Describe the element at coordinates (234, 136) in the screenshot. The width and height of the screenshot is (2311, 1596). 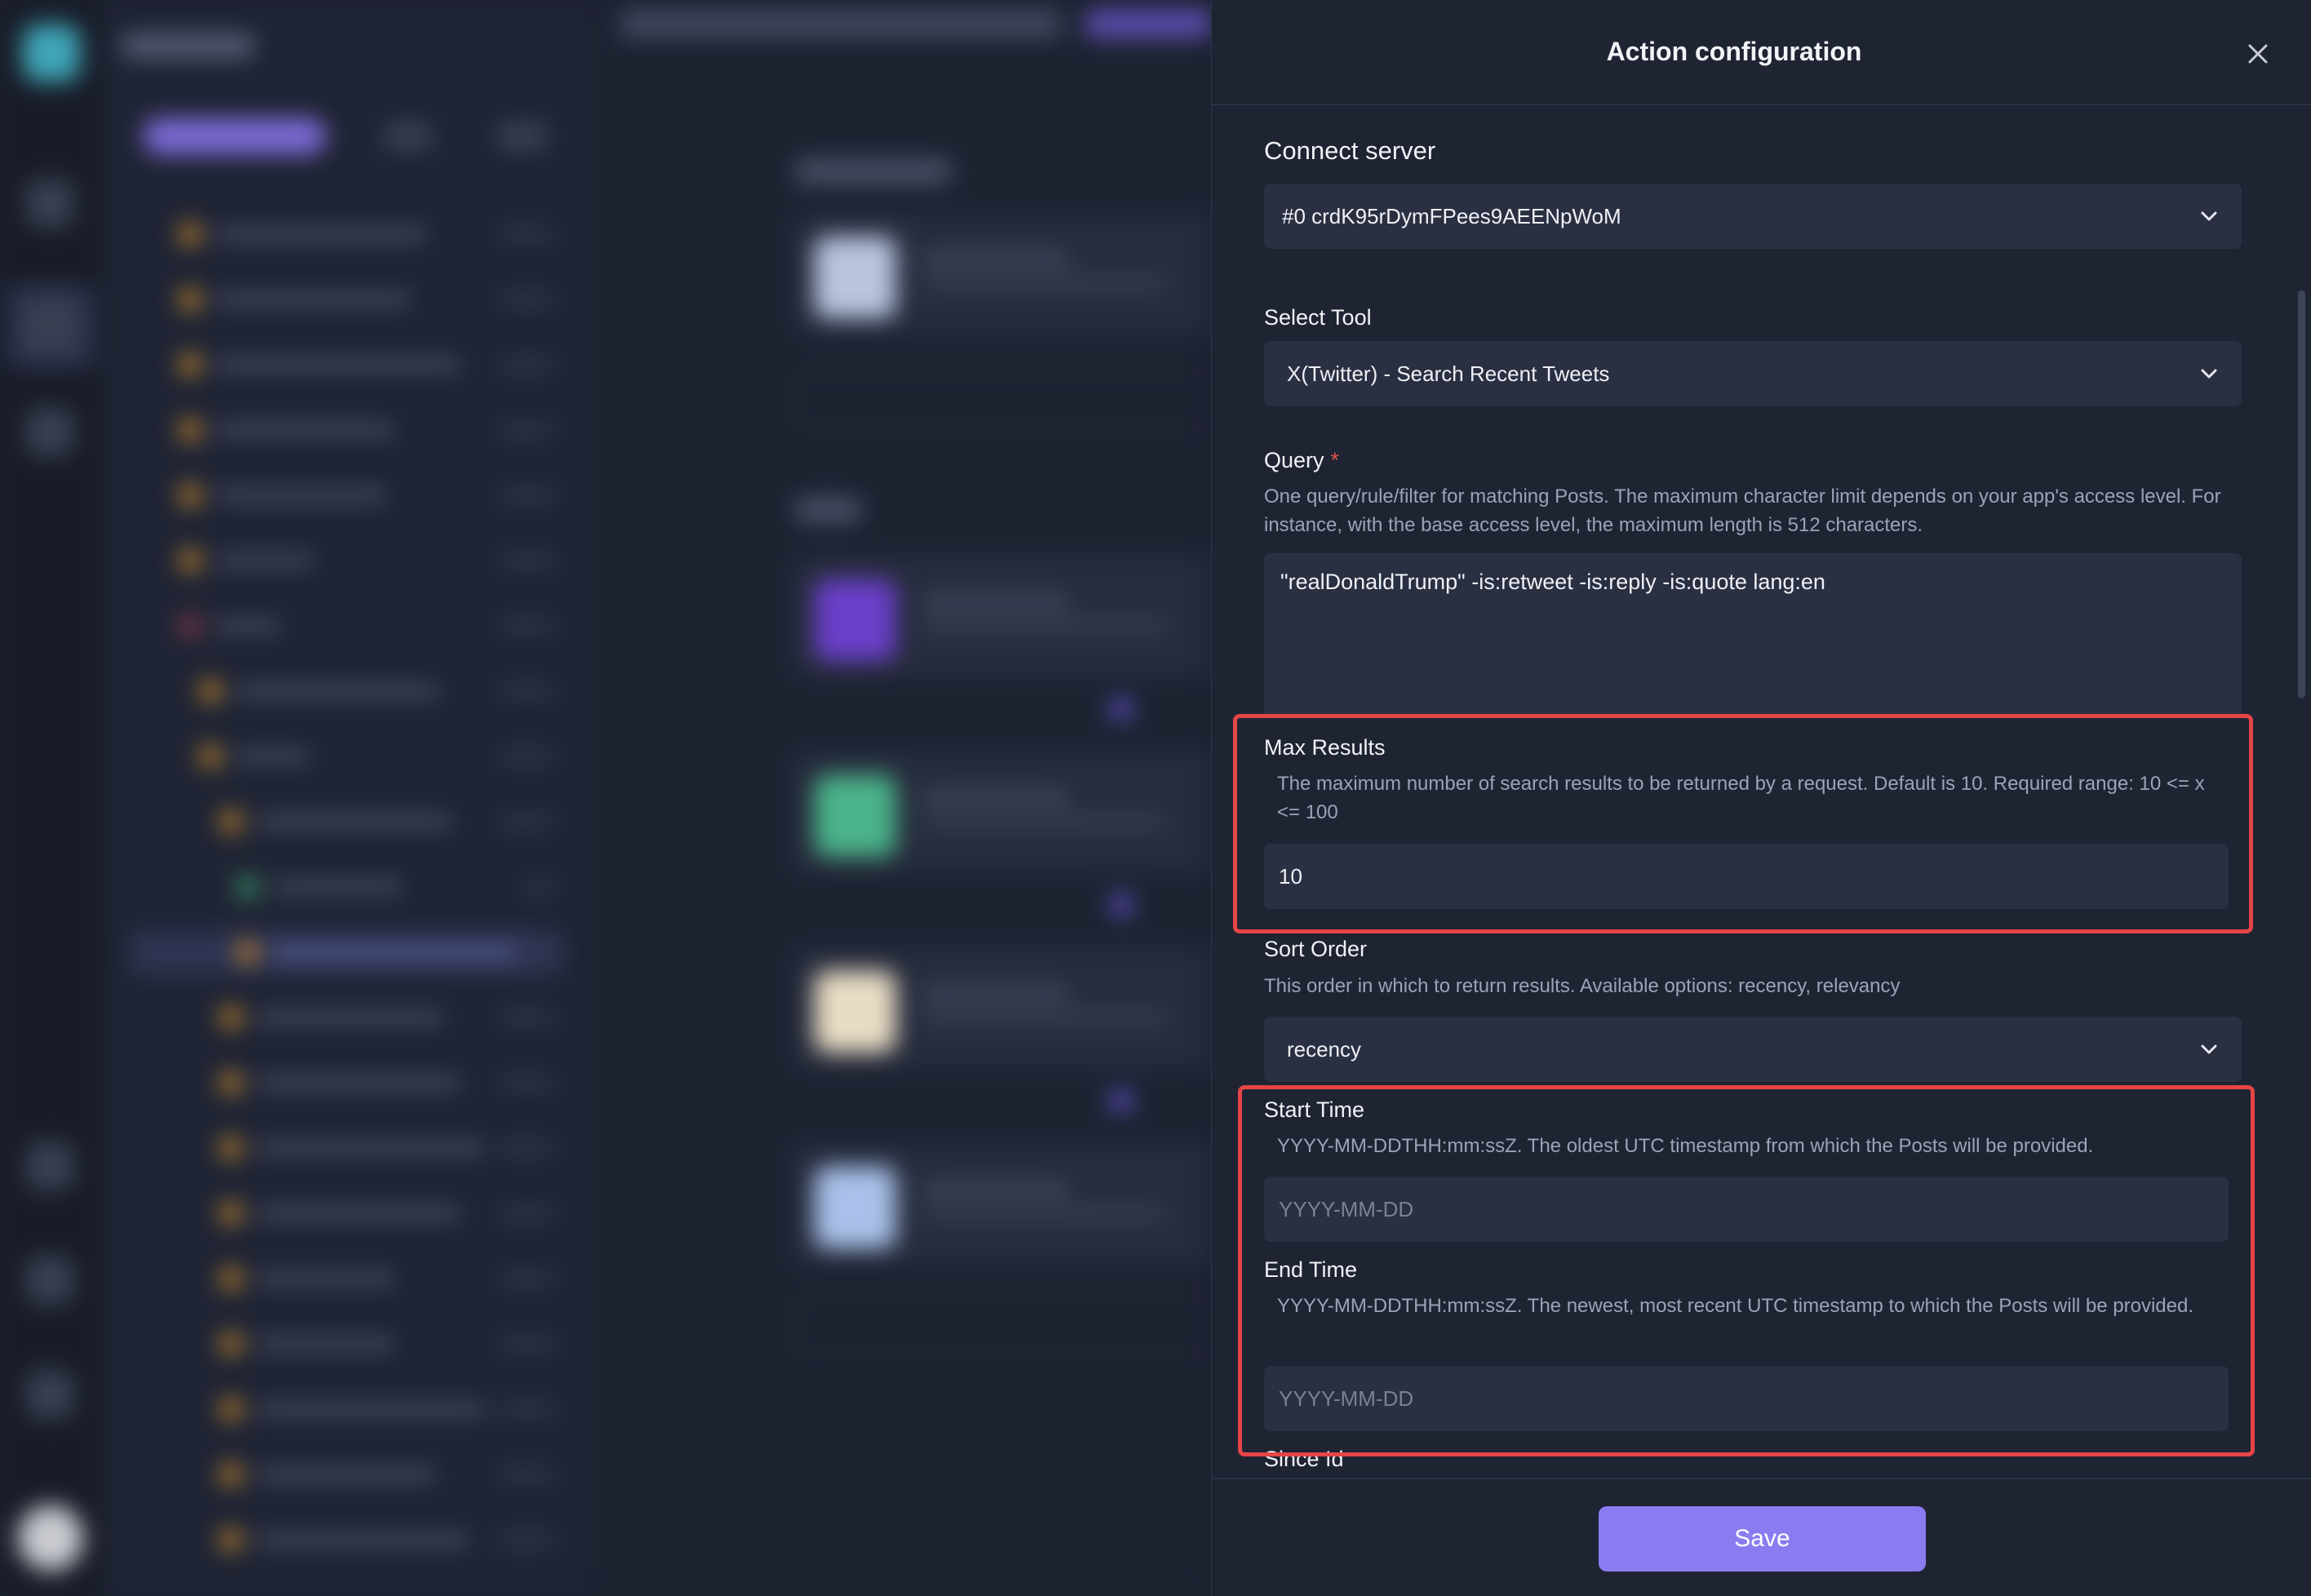
I see `sidebar-primary-button` at that location.